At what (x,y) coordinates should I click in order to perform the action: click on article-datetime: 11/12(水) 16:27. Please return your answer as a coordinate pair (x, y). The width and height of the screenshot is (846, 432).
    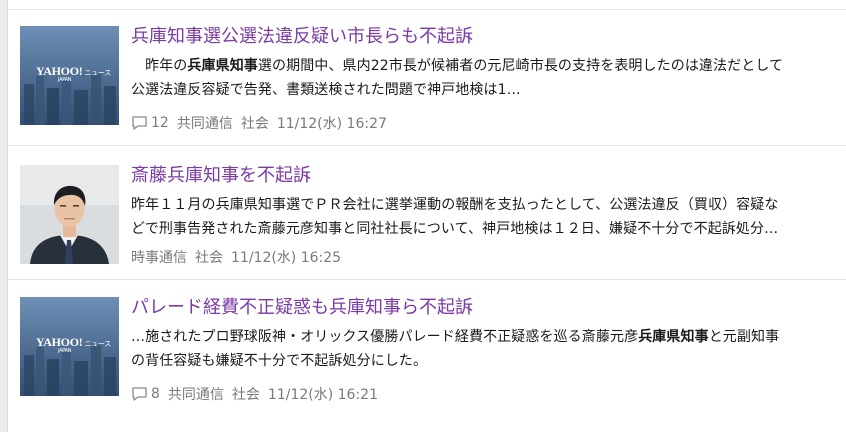
    Looking at the image, I should click on (331, 124).